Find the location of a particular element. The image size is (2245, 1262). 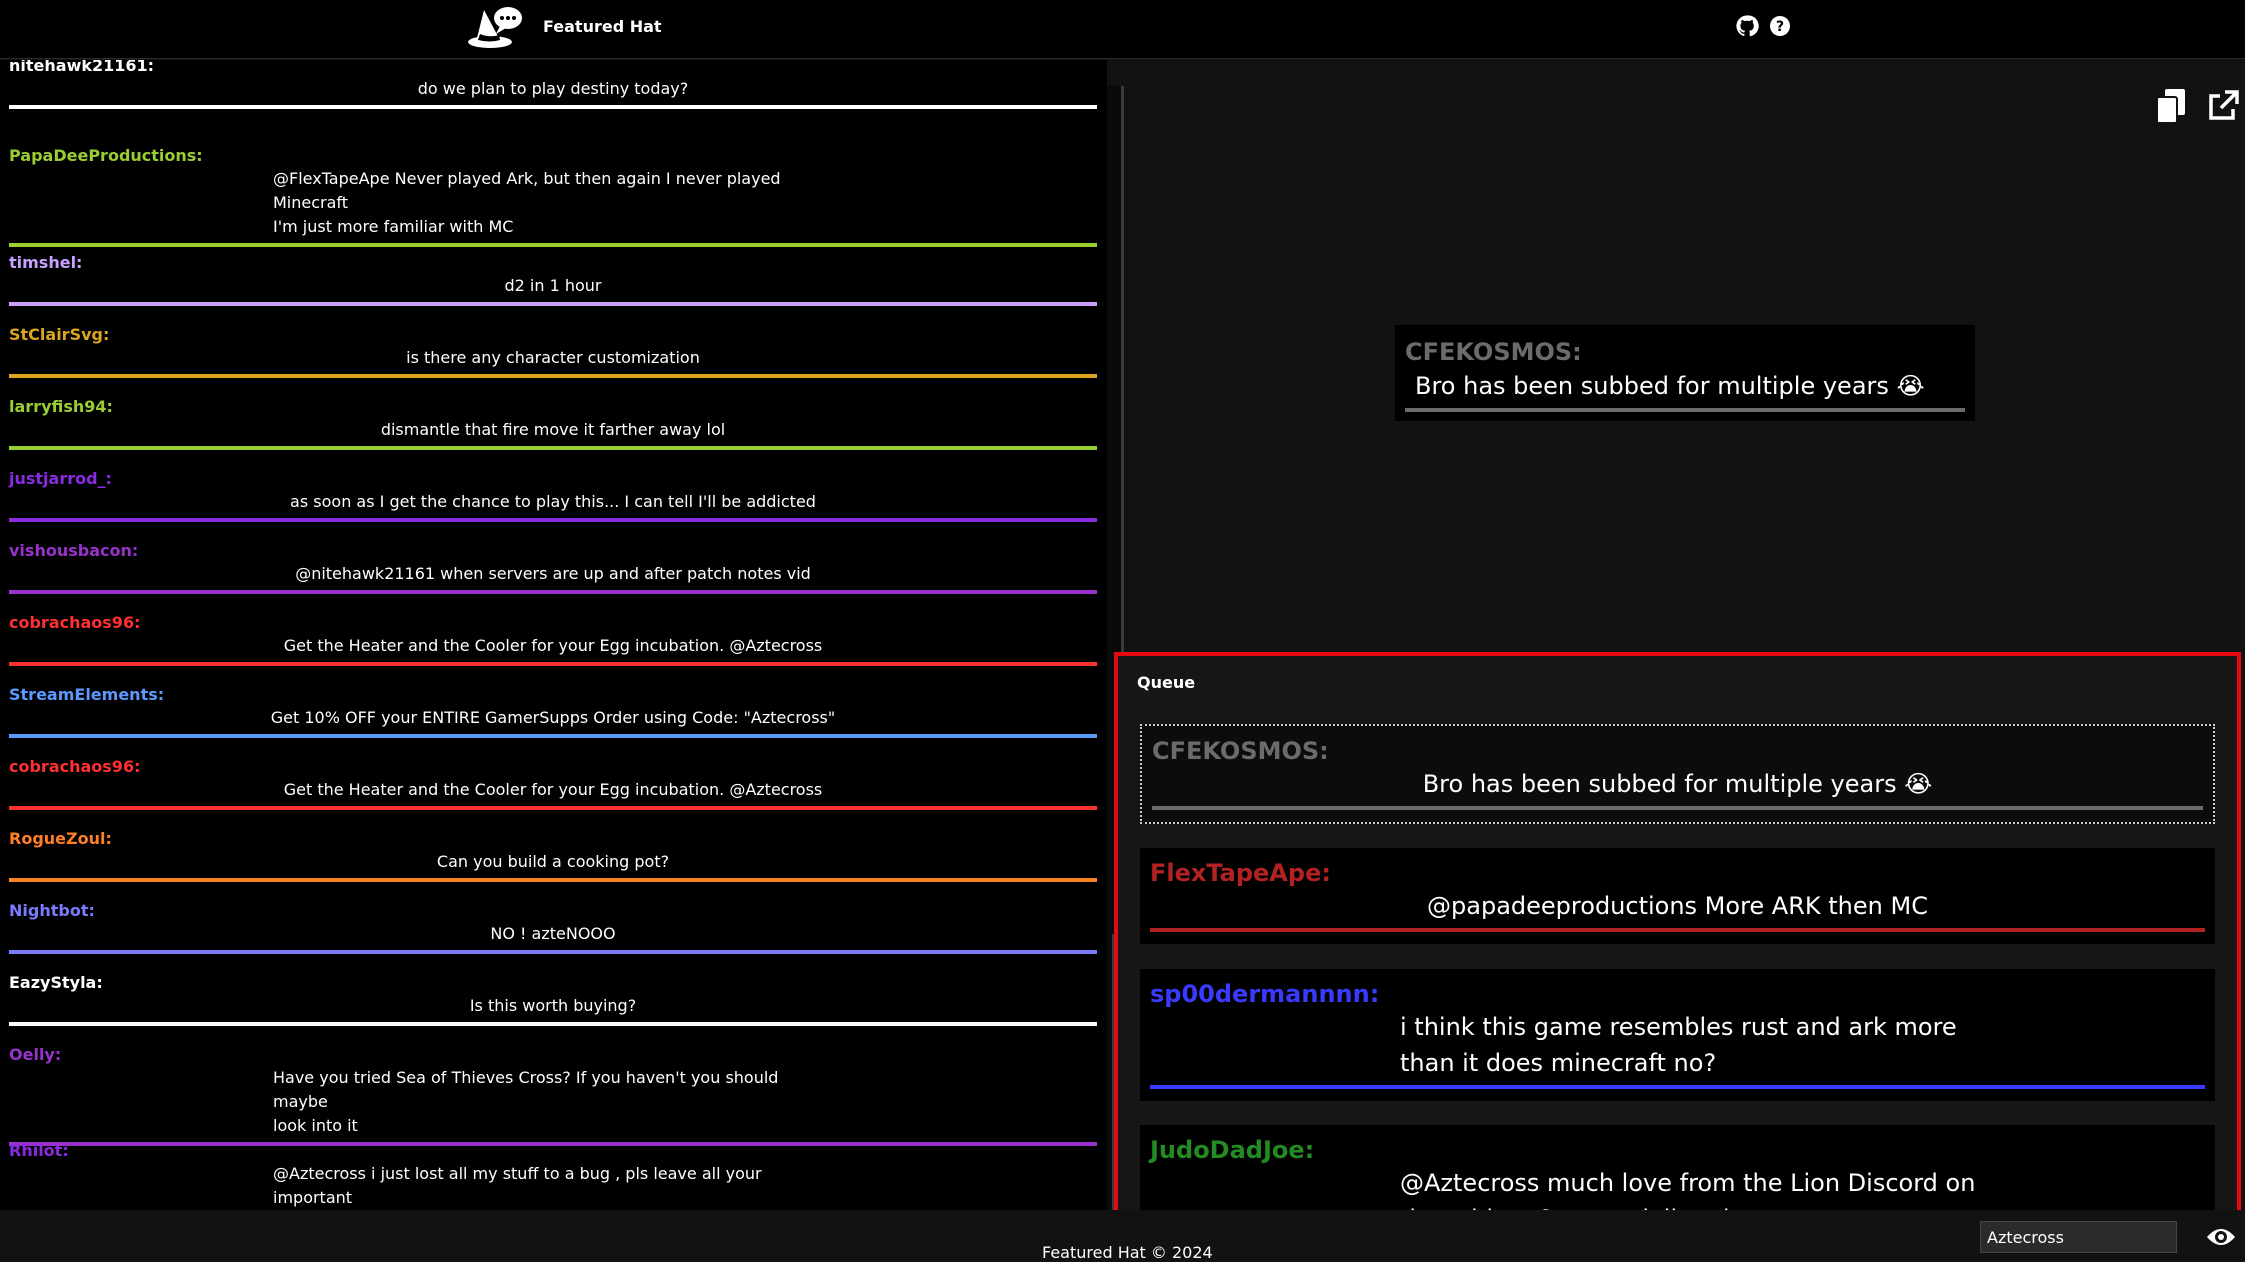

chat-username: timshel: is located at coordinates (553, 263).